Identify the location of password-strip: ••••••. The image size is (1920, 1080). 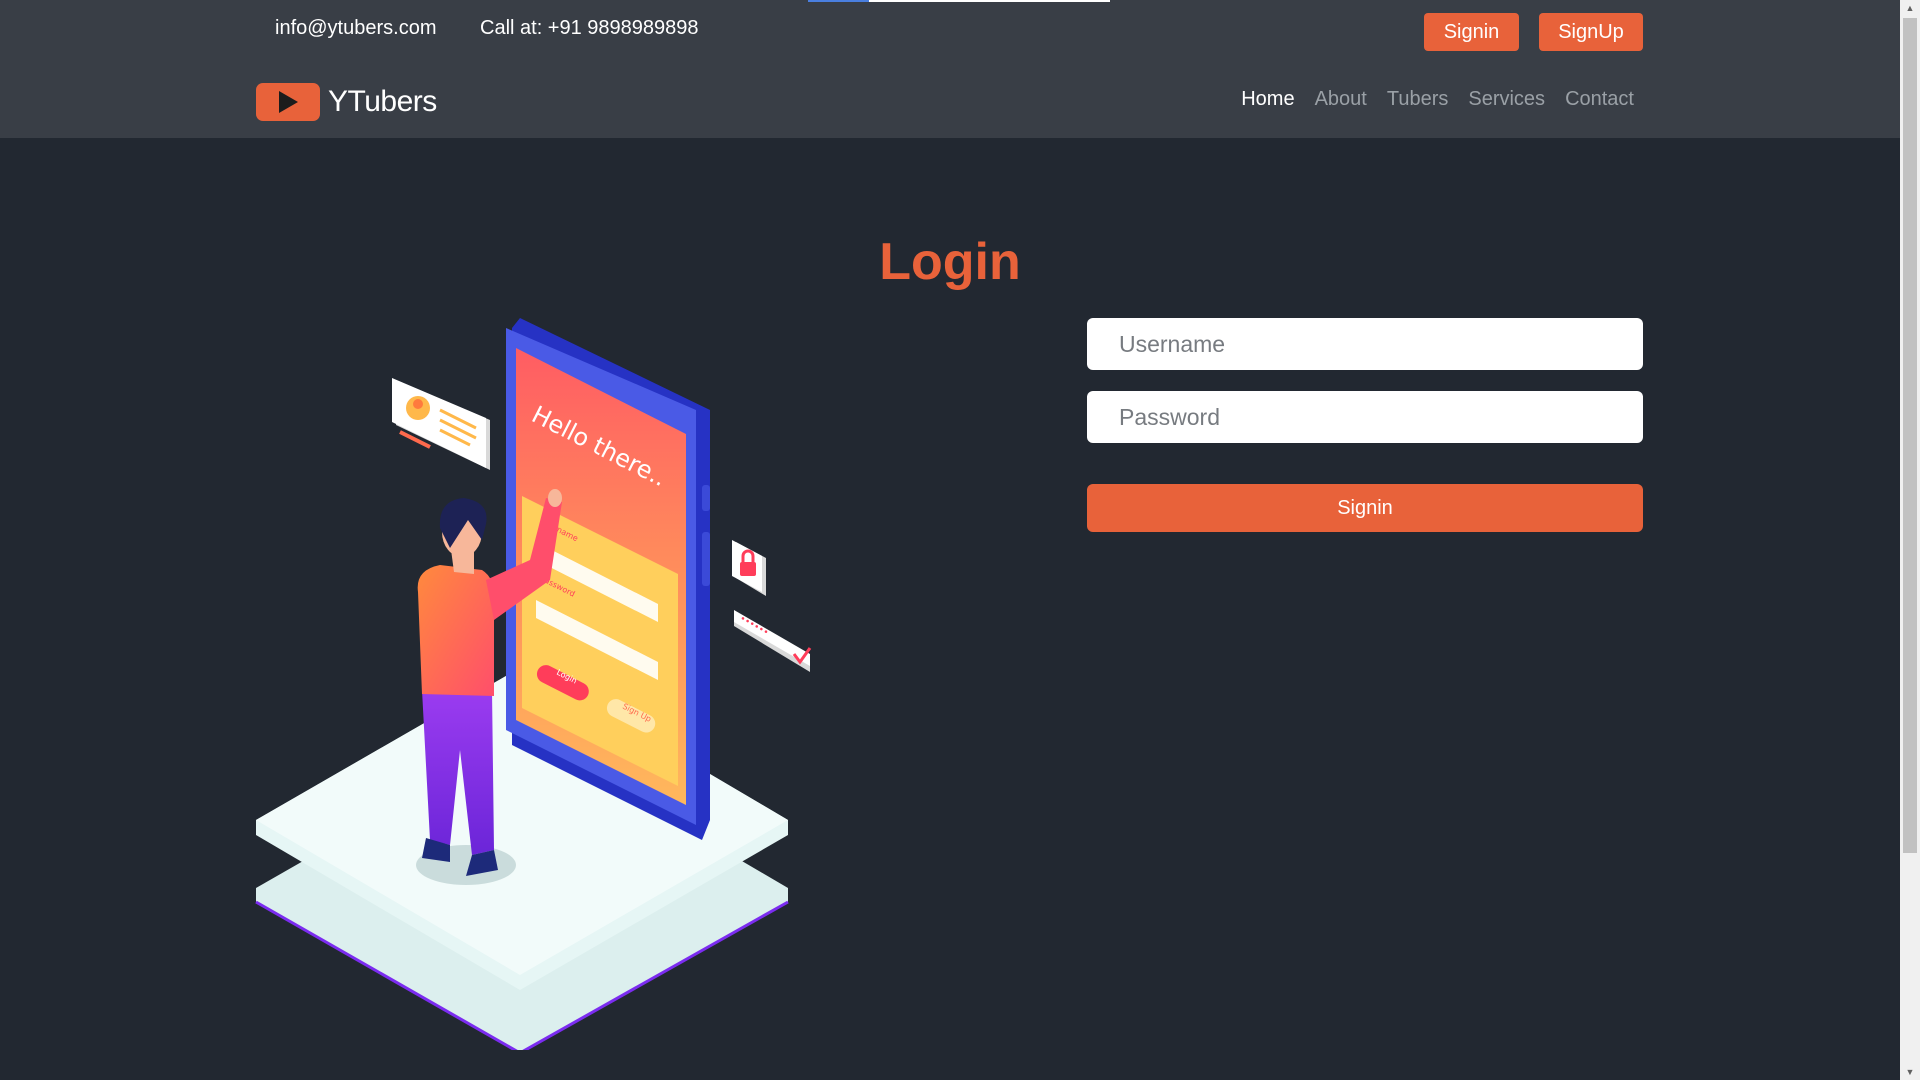
(773, 641).